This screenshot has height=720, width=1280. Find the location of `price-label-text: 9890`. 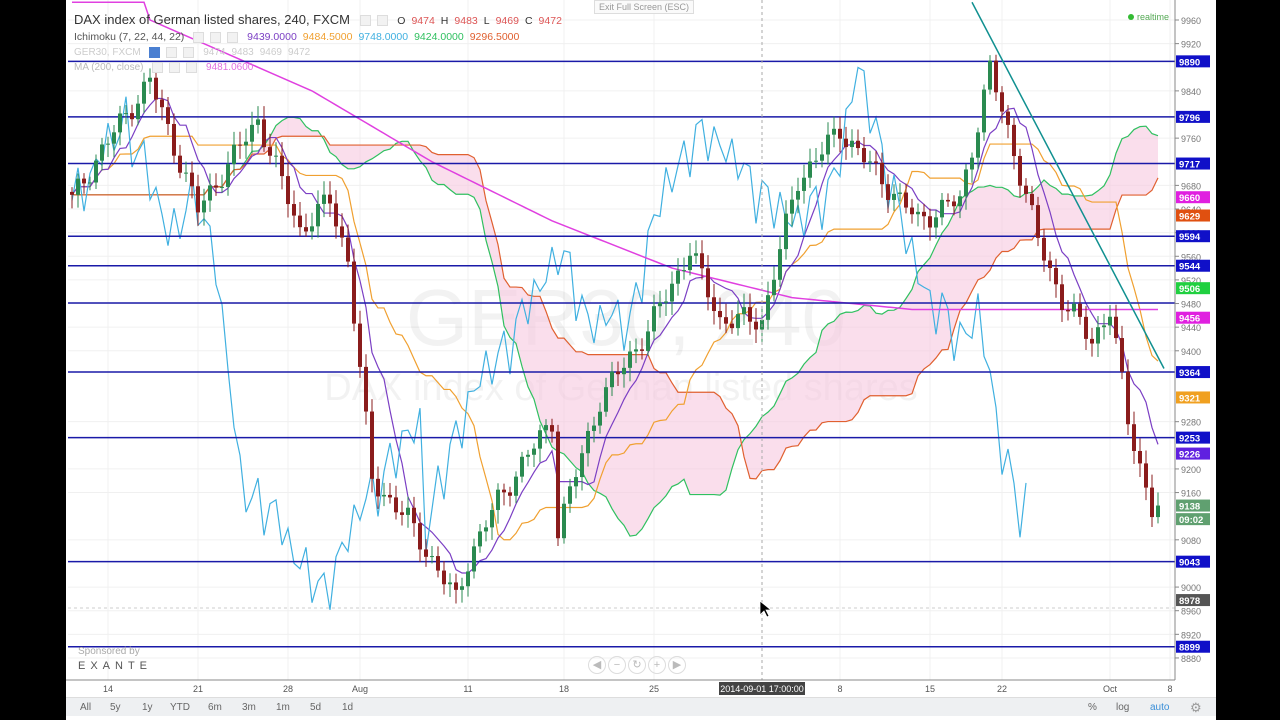

price-label-text: 9890 is located at coordinates (1189, 62).